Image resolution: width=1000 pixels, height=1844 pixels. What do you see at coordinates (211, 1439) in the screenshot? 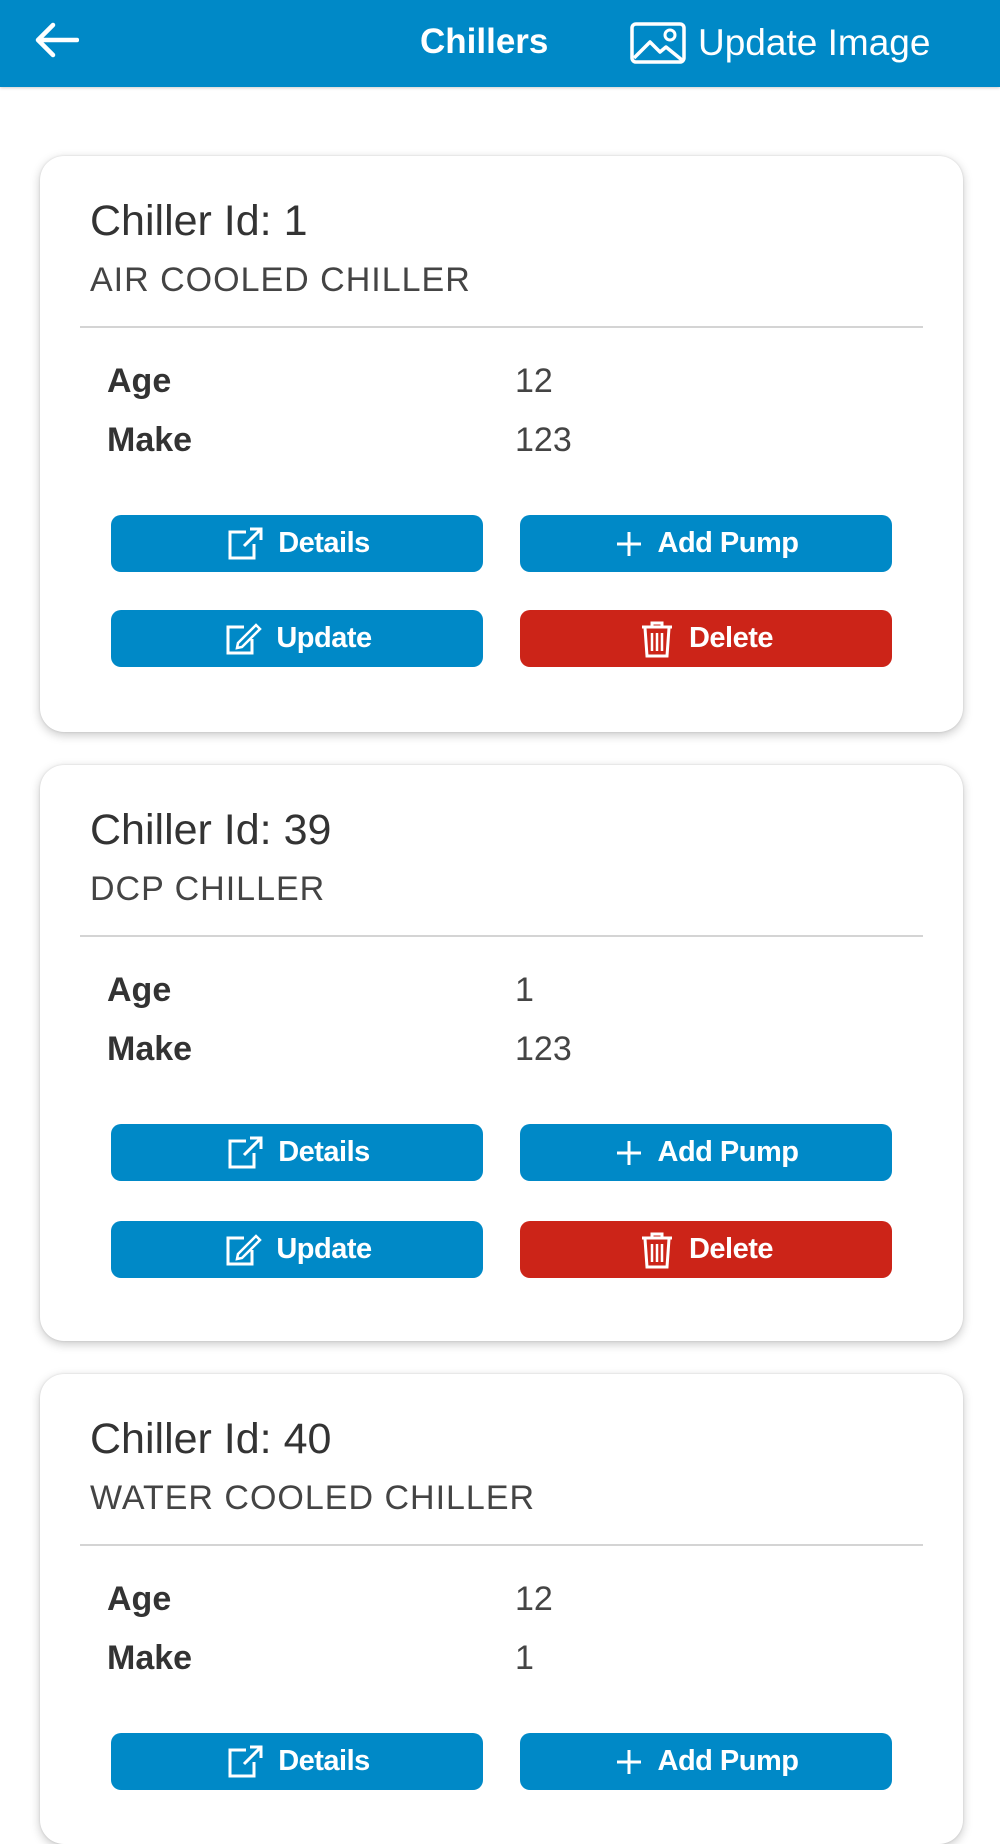
I see `chiller-title: Chiller Id: 40` at bounding box center [211, 1439].